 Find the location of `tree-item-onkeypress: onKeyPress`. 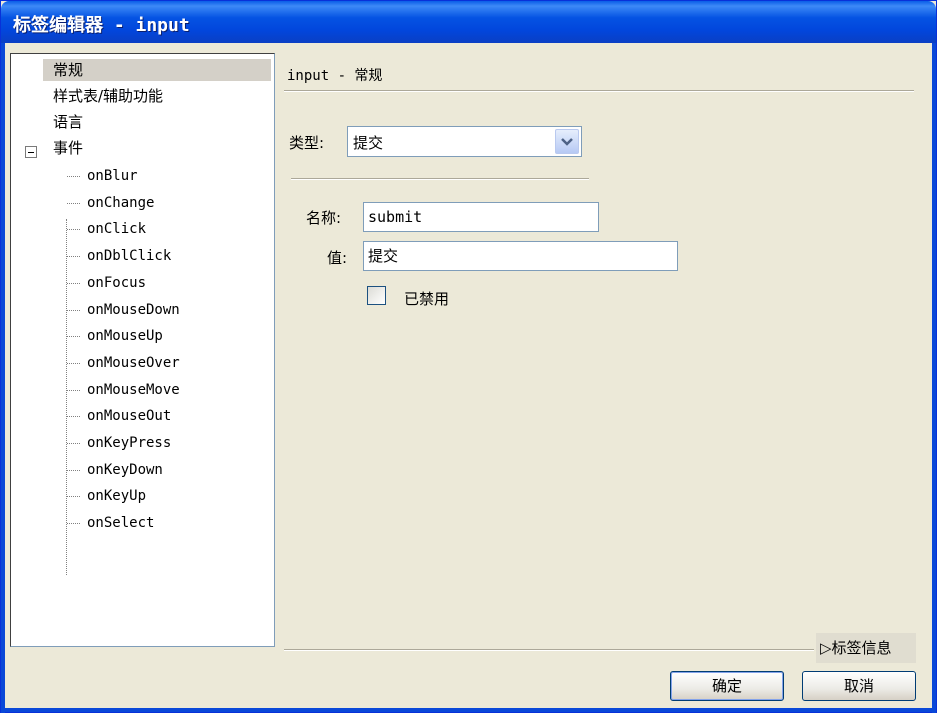

tree-item-onkeypress: onKeyPress is located at coordinates (119, 443).